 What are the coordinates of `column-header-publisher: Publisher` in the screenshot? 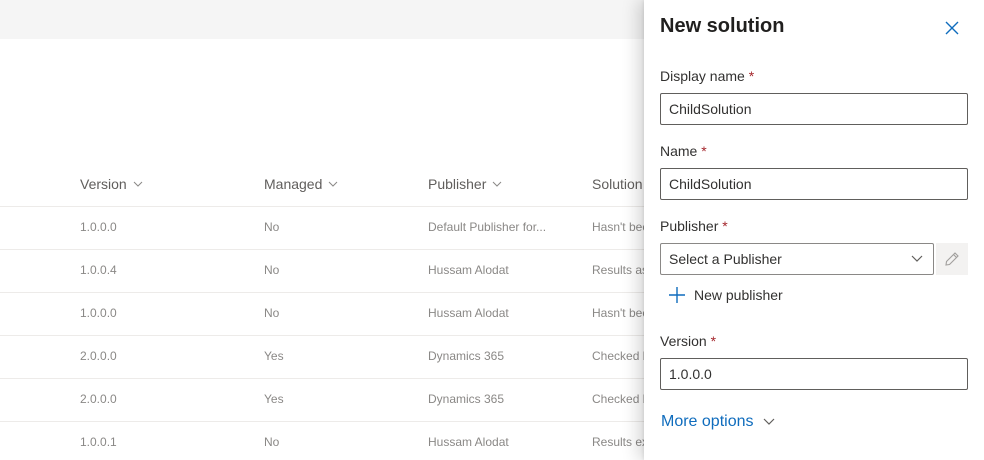 It's located at (465, 184).